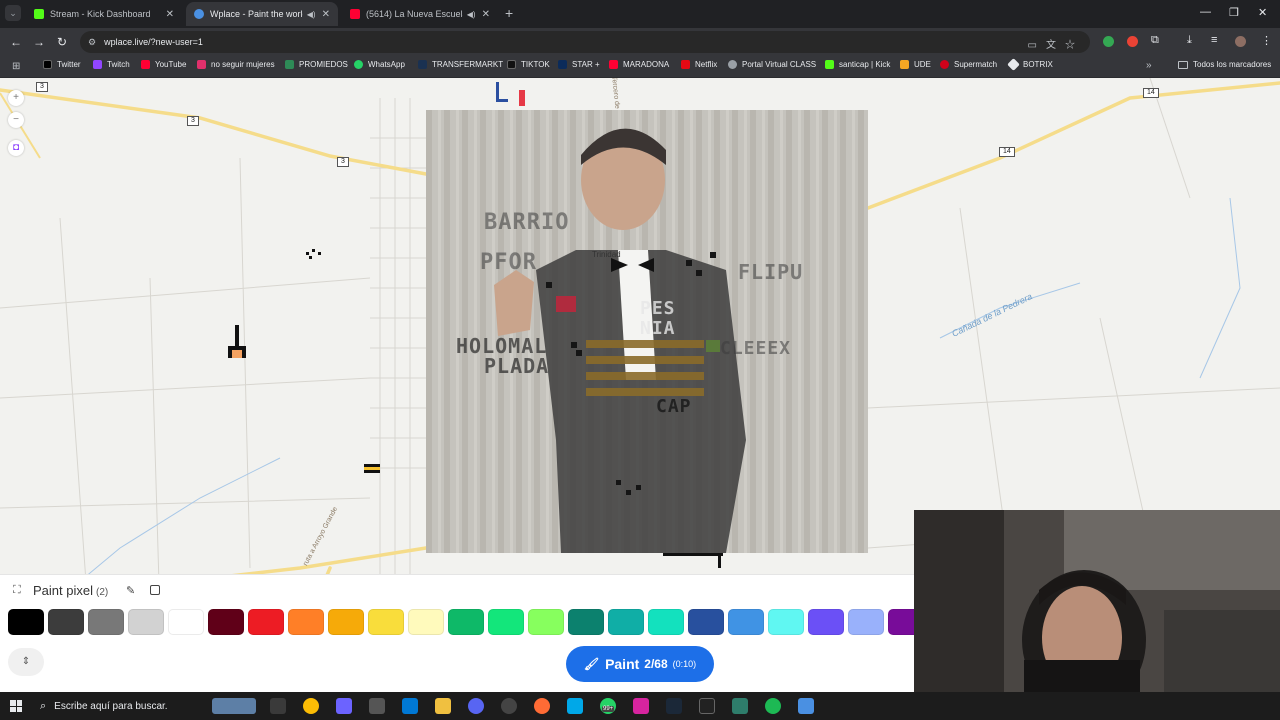 The image size is (1280, 720). I want to click on botrix-icon, so click(1013, 64).